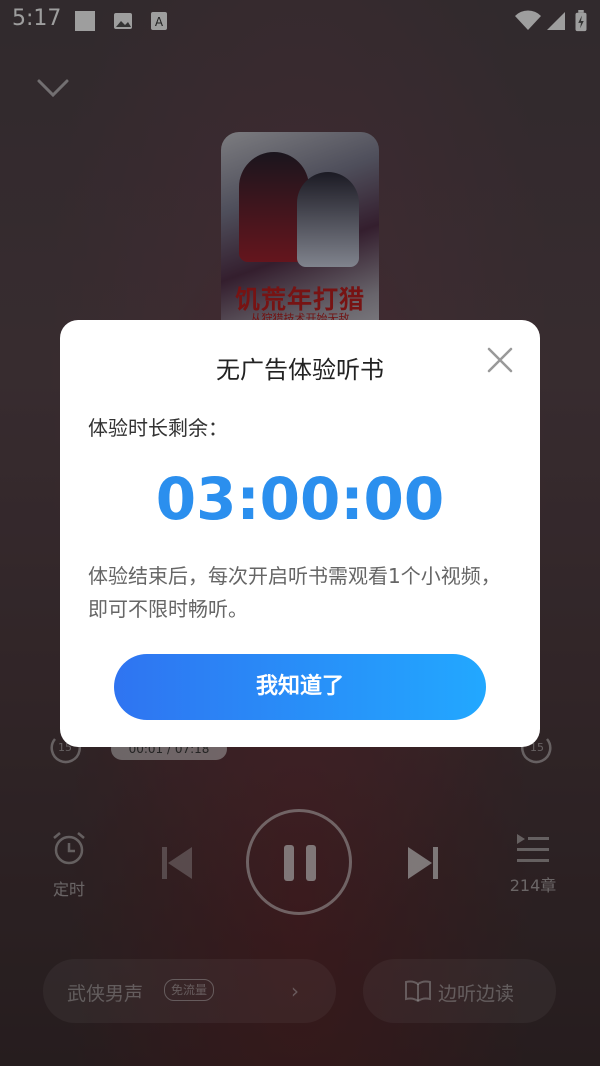  I want to click on confirm-button: 我知道了, so click(300, 687).